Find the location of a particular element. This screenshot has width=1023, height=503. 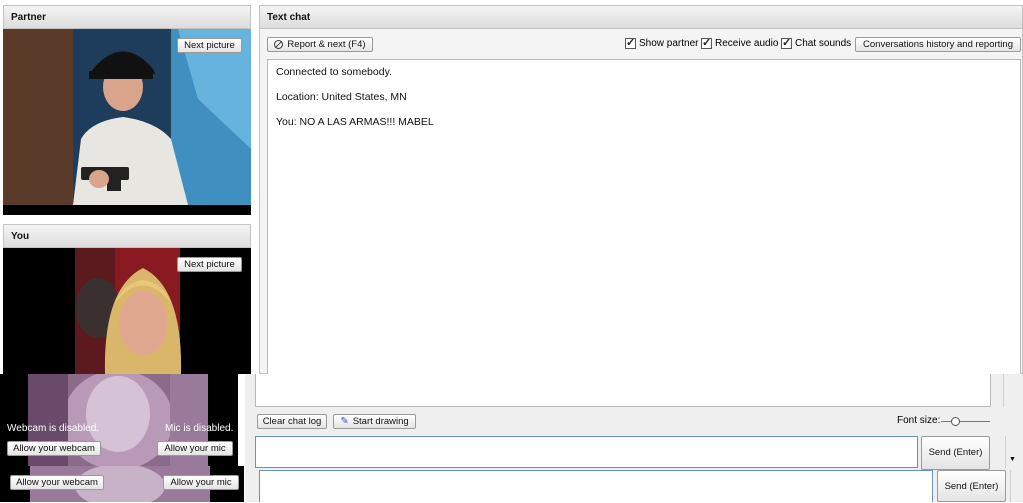

partner-panel-title: Partner is located at coordinates (127, 17).